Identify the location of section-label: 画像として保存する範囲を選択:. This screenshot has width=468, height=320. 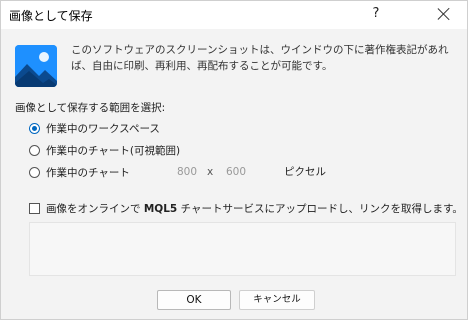
(90, 108).